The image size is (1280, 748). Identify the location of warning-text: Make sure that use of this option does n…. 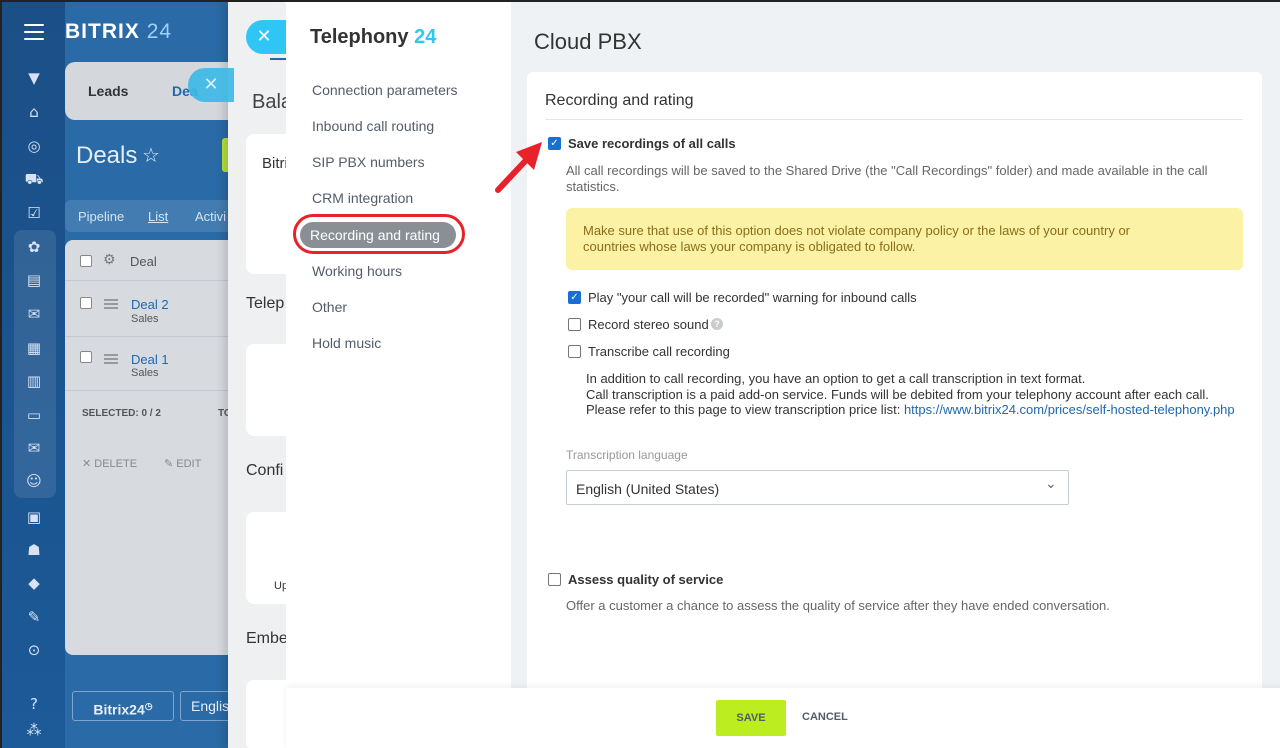
(857, 238).